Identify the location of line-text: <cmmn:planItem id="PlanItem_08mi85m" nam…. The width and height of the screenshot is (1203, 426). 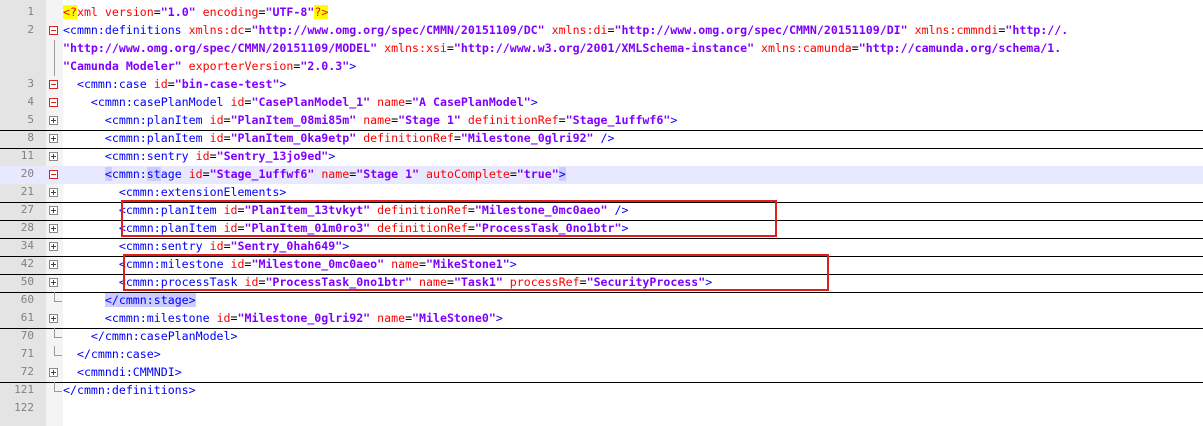
(391, 120).